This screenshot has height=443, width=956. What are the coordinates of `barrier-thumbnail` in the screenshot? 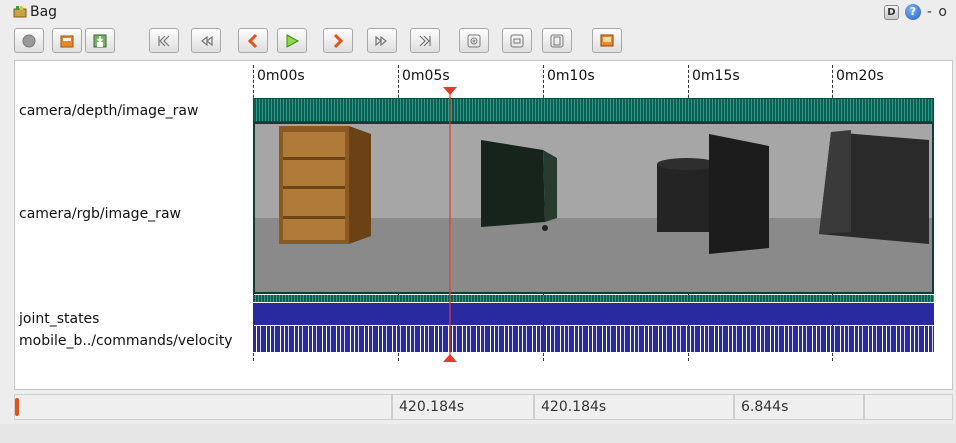 It's located at (874, 187).